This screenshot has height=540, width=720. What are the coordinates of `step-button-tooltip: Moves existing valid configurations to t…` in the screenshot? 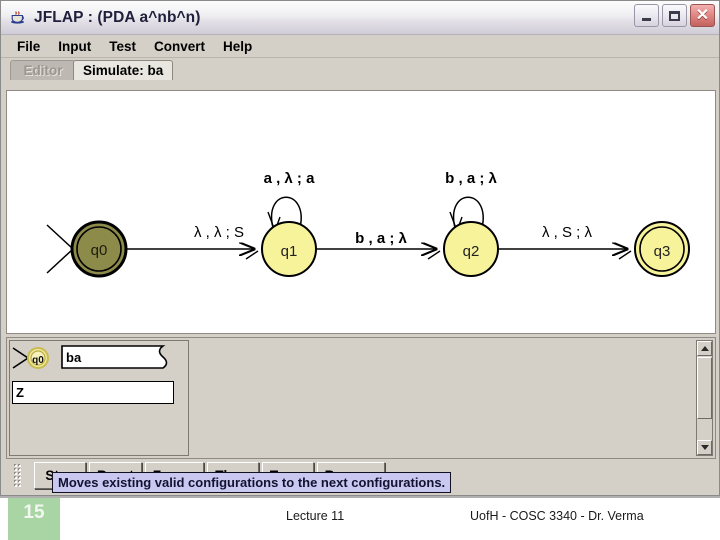 It's located at (252, 482).